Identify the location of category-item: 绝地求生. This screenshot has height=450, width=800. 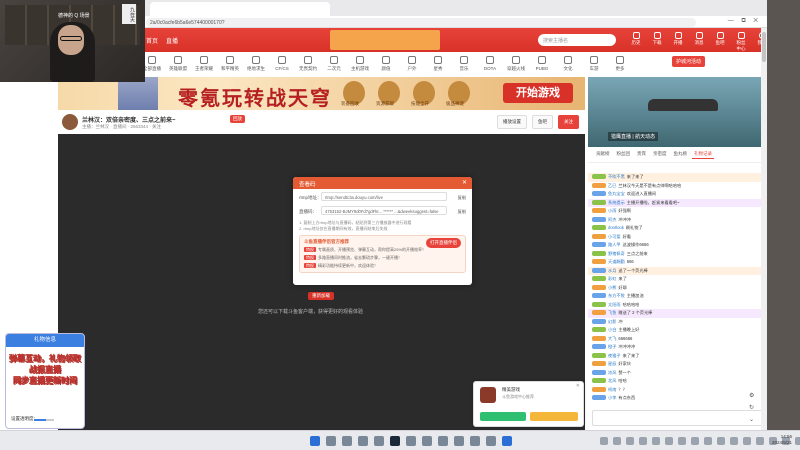
(256, 64).